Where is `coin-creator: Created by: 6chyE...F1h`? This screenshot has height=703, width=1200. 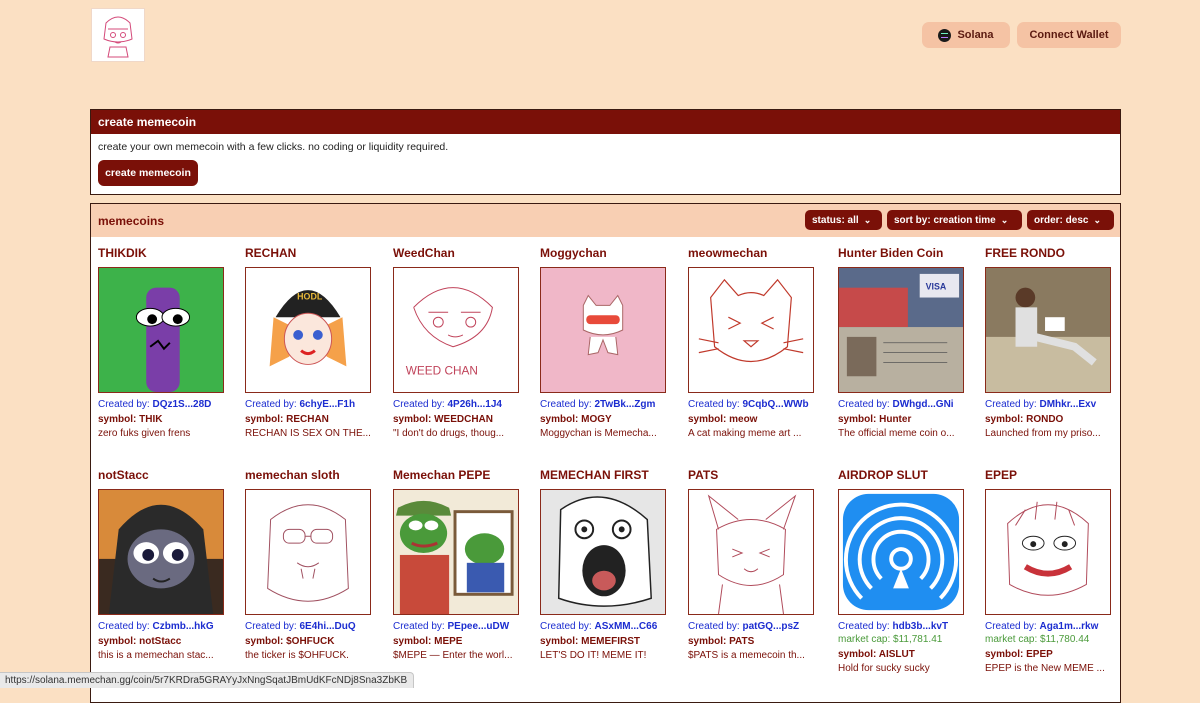
coin-creator: Created by: 6chyE...F1h is located at coordinates (312, 404).